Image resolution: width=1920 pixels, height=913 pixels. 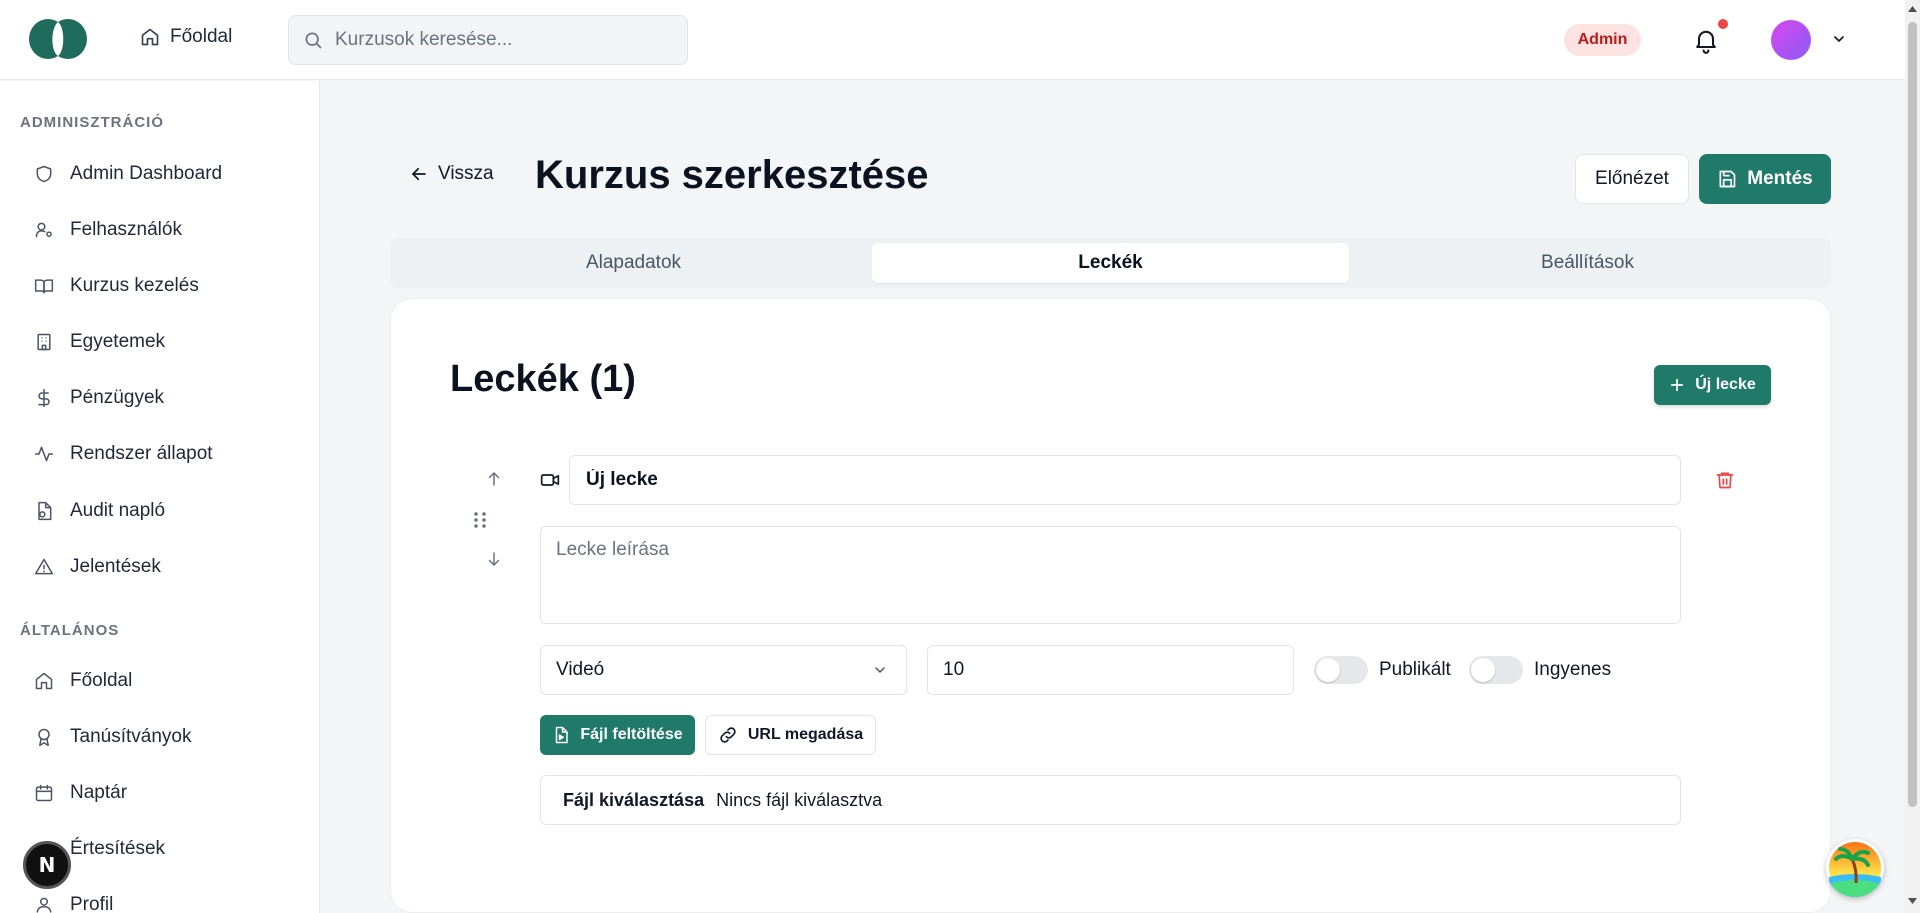 I want to click on choose-file-button: Fájl kiválasztása, so click(x=633, y=800).